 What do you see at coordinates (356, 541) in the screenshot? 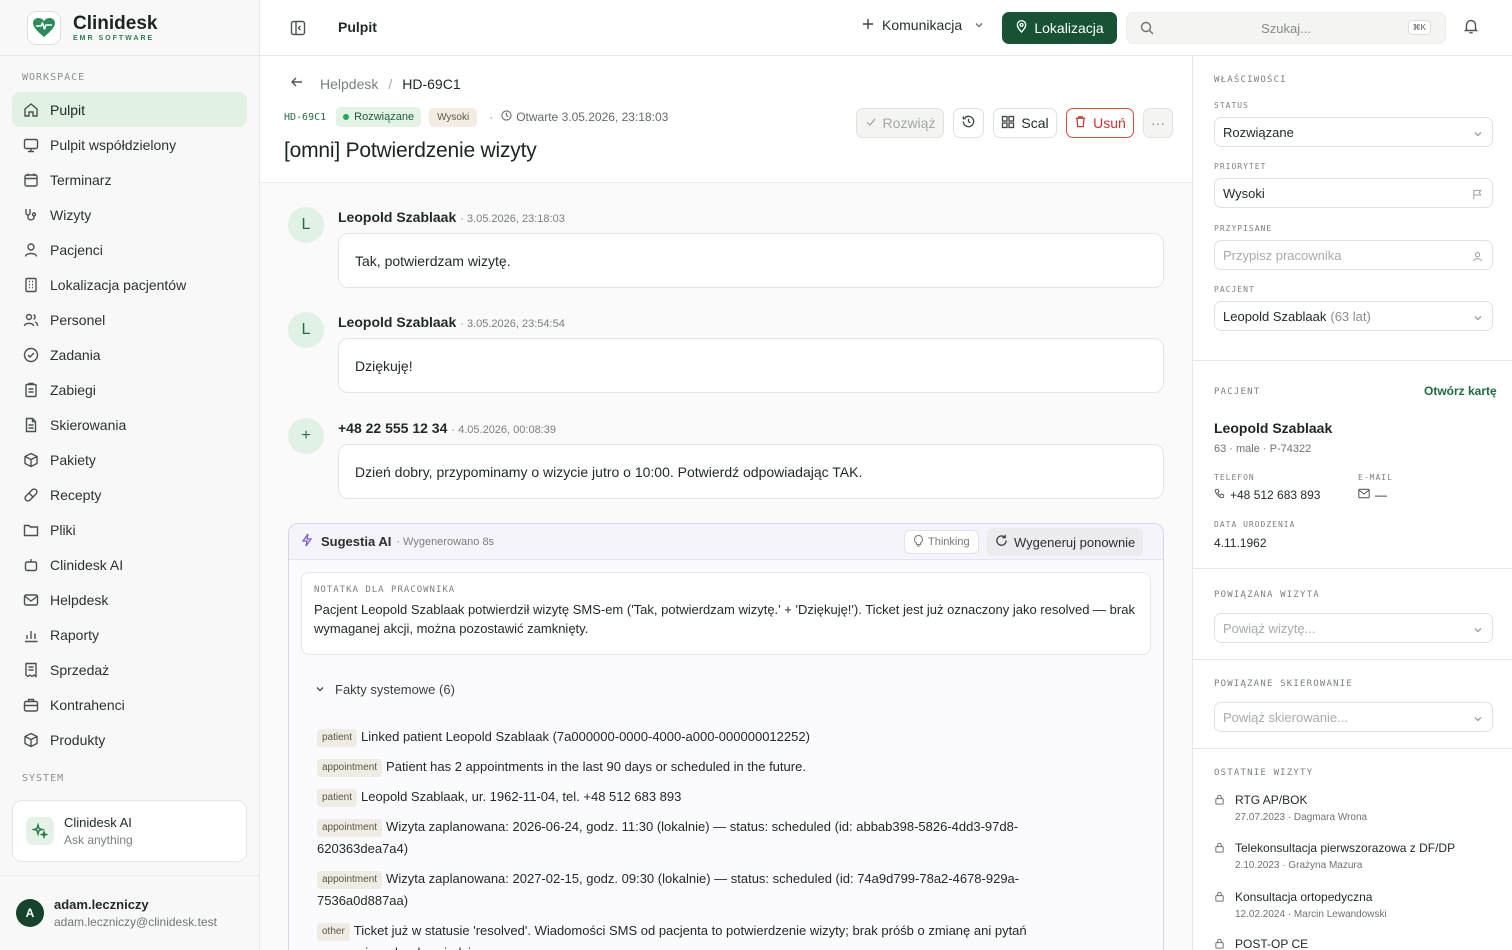
I see `ai-suggestion-title: Sugestia AI` at bounding box center [356, 541].